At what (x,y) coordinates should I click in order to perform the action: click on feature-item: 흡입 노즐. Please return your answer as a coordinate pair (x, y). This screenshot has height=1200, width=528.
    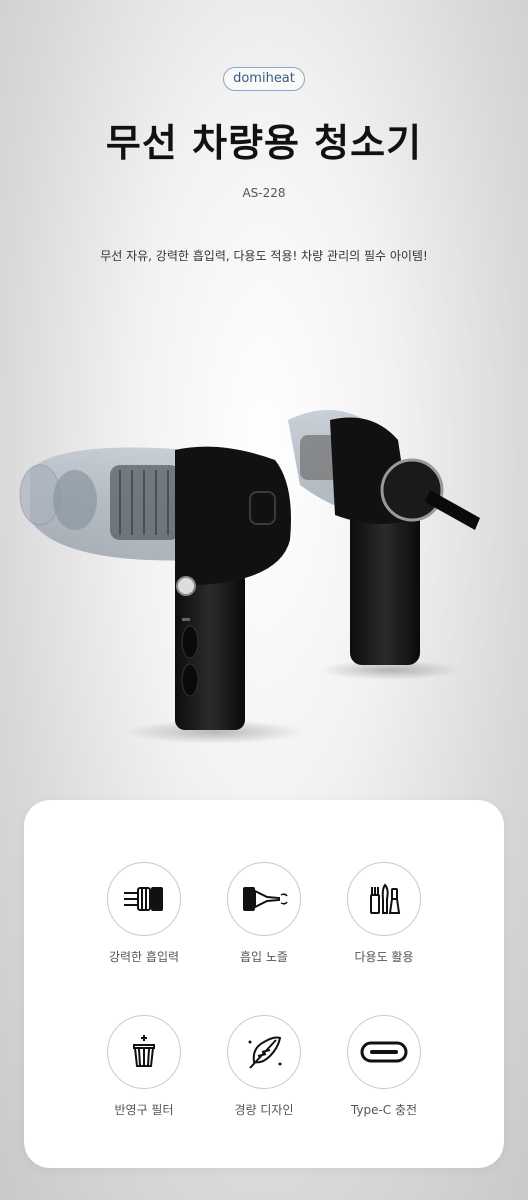
    Looking at the image, I should click on (264, 913).